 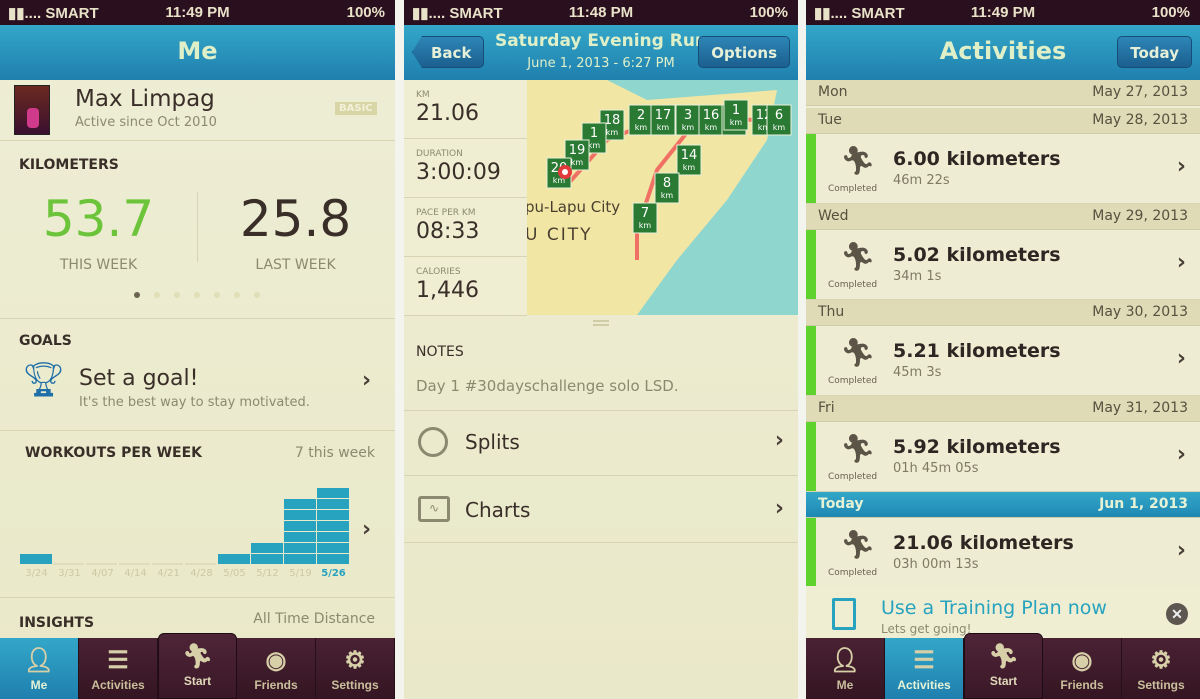 What do you see at coordinates (465, 109) in the screenshot?
I see `stat-km: KM 21.06` at bounding box center [465, 109].